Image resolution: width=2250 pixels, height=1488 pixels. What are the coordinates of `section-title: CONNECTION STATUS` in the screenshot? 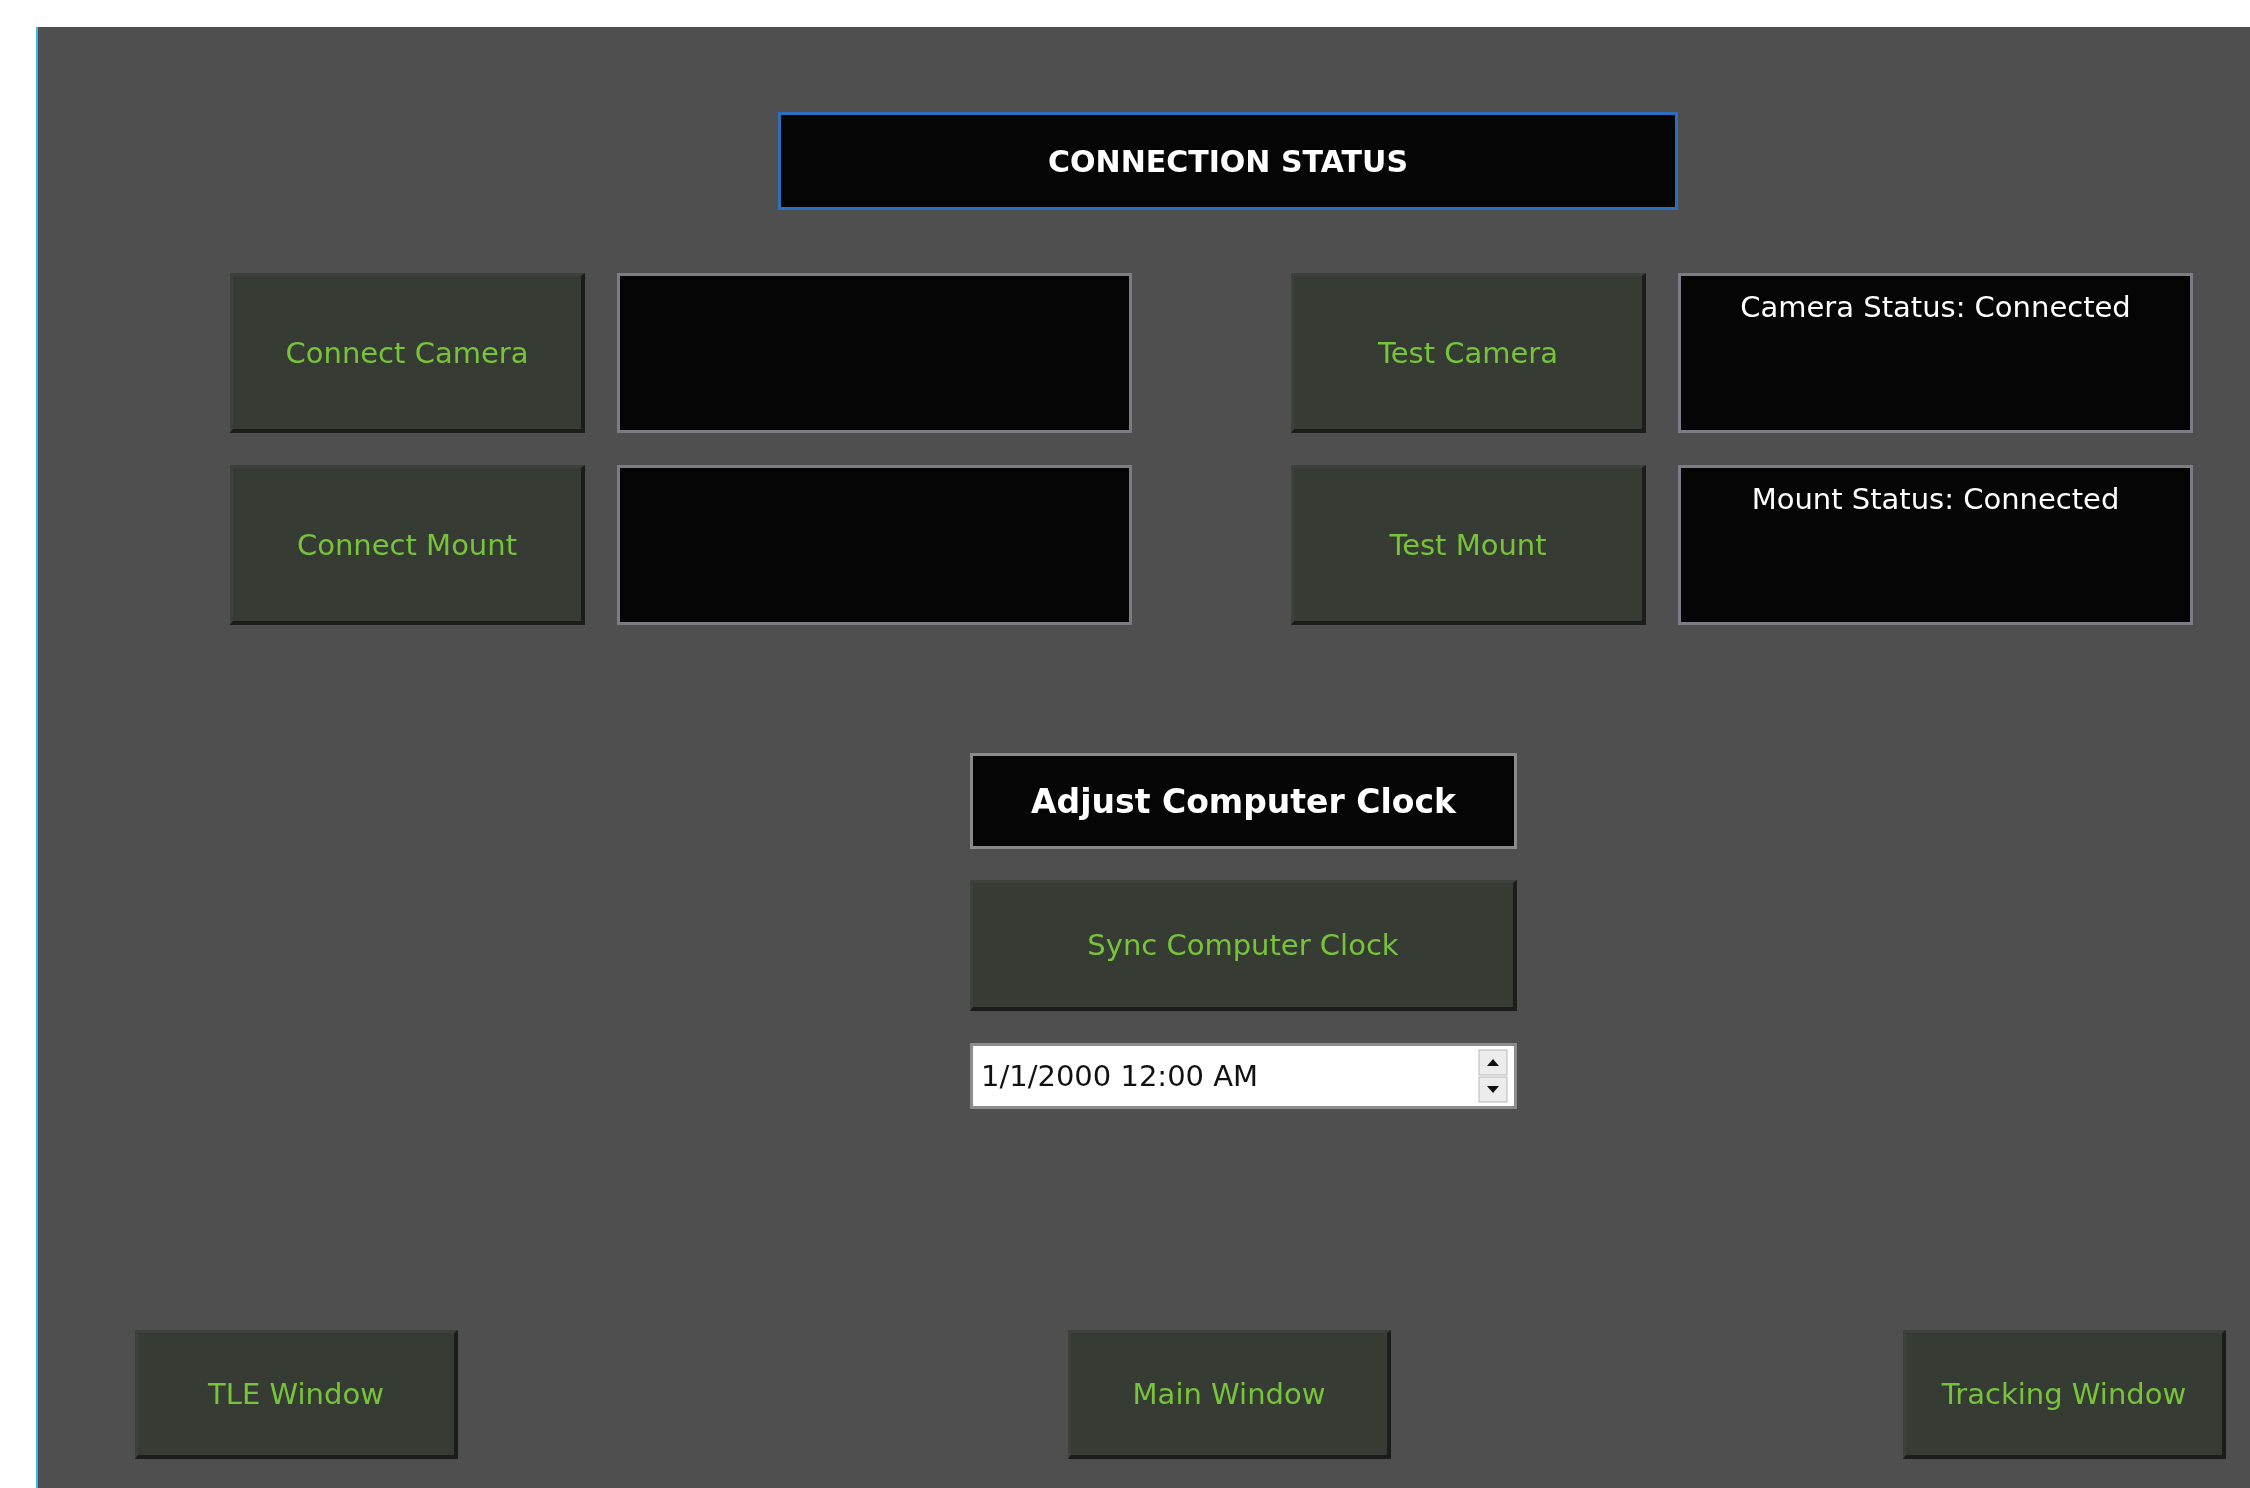 It's located at (1228, 161).